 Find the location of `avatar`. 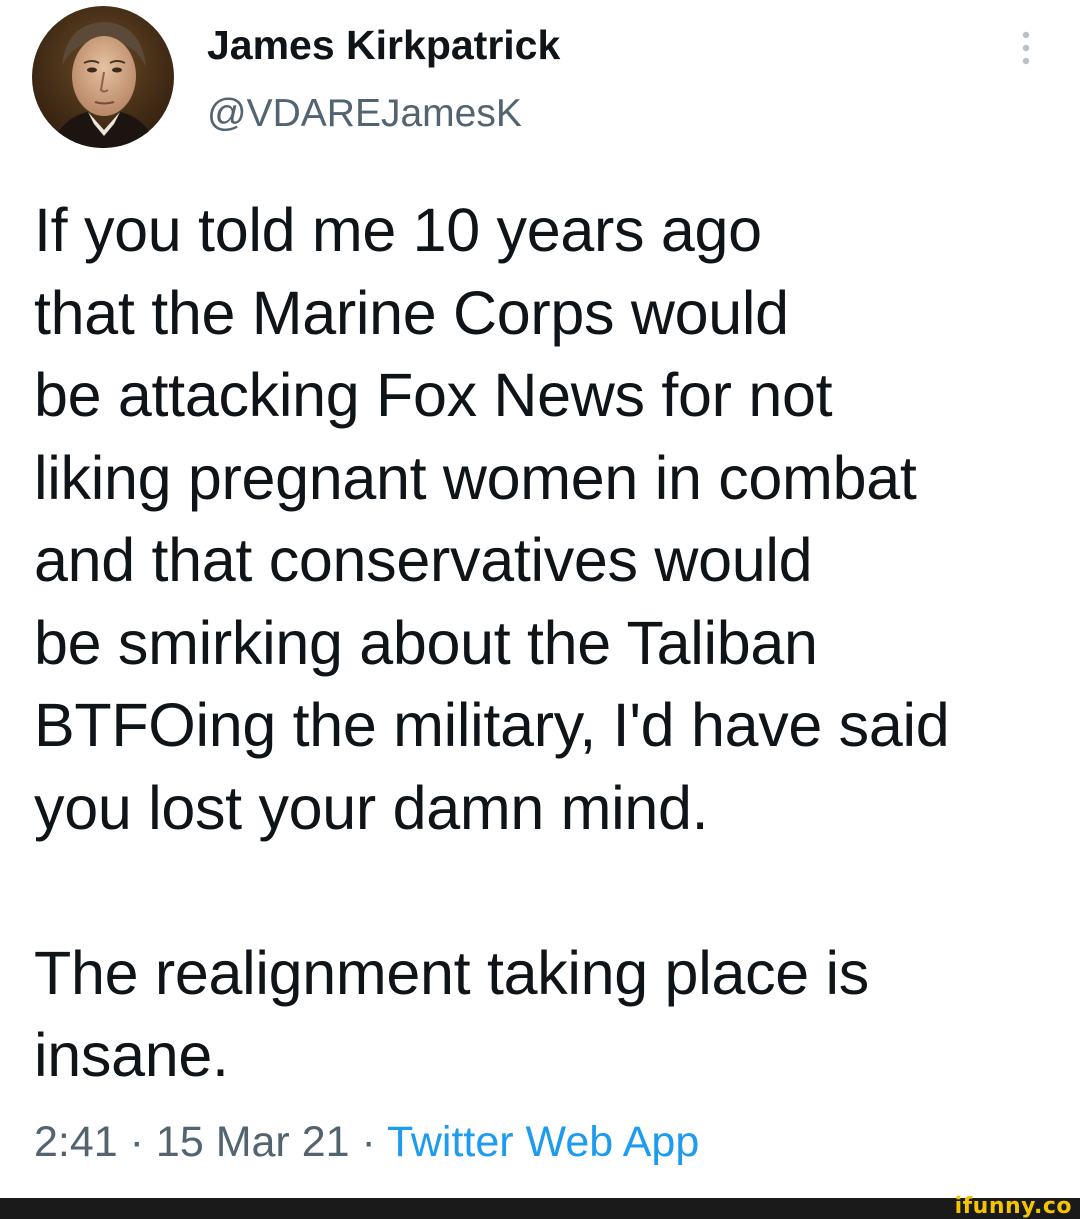

avatar is located at coordinates (103, 77).